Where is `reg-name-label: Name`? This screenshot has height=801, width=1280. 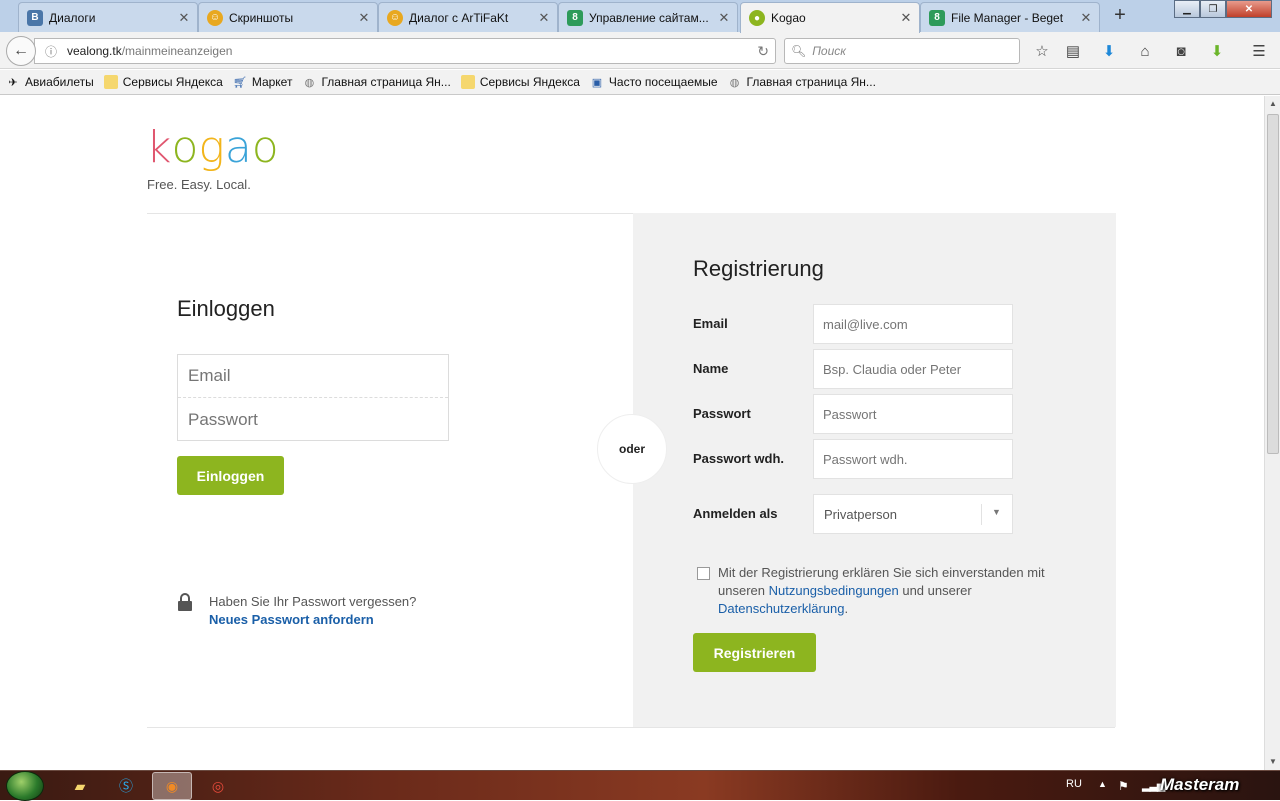 reg-name-label: Name is located at coordinates (711, 368).